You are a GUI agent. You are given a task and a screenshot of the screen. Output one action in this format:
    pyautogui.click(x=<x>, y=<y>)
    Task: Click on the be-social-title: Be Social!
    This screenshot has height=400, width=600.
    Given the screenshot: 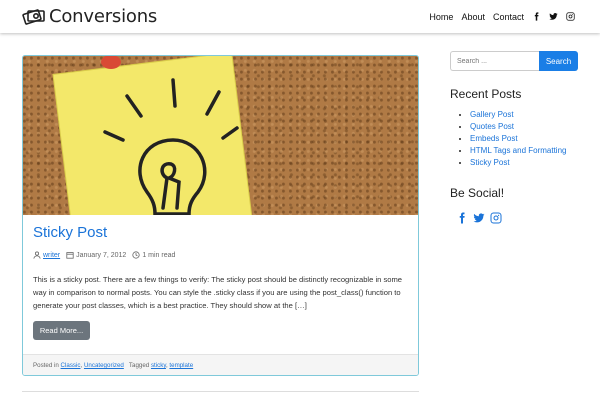 What is the action you would take?
    pyautogui.click(x=477, y=193)
    